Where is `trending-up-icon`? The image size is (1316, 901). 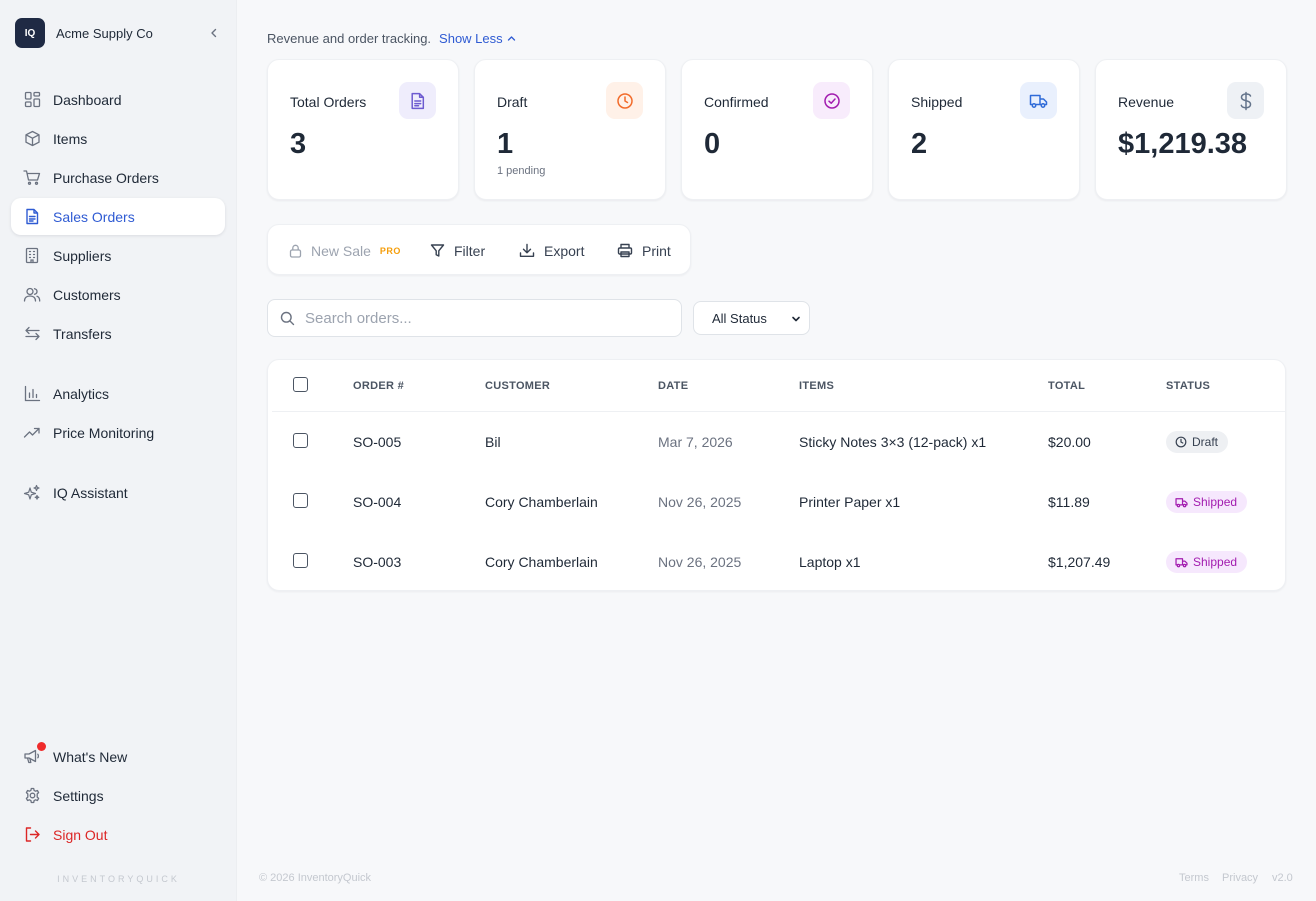 trending-up-icon is located at coordinates (32, 433).